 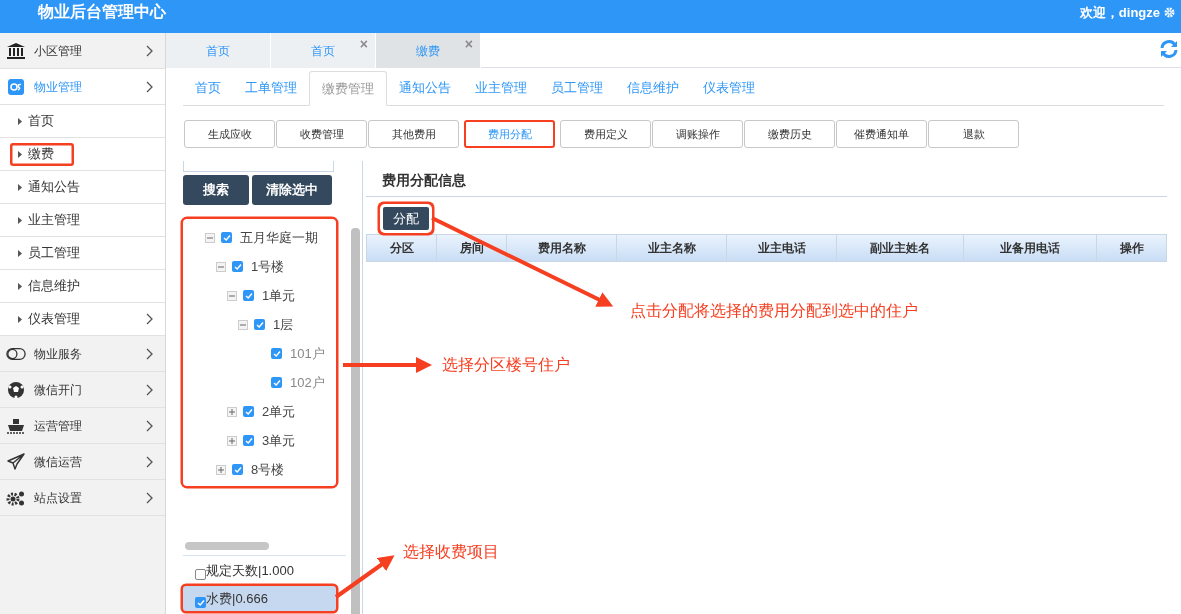 I want to click on toggle-icon, so click(x=16, y=353).